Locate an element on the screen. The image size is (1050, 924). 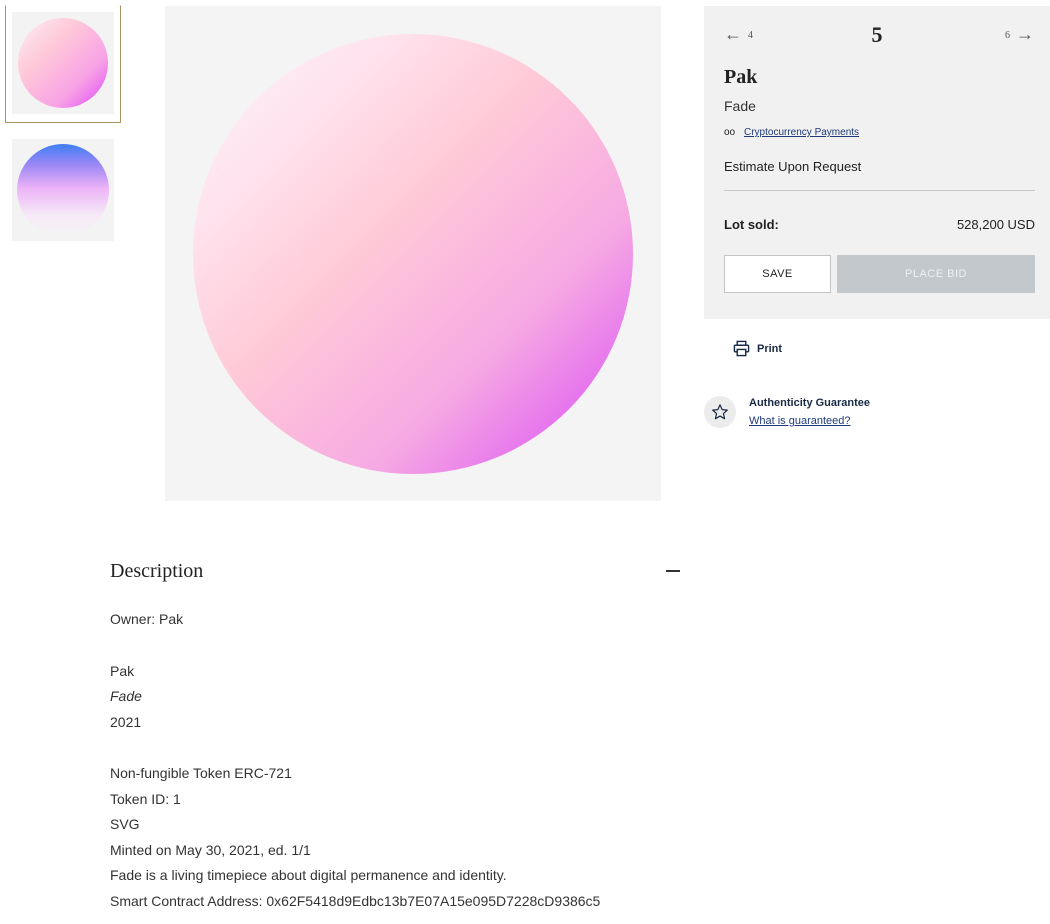
description-line: SVG is located at coordinates (125, 824).